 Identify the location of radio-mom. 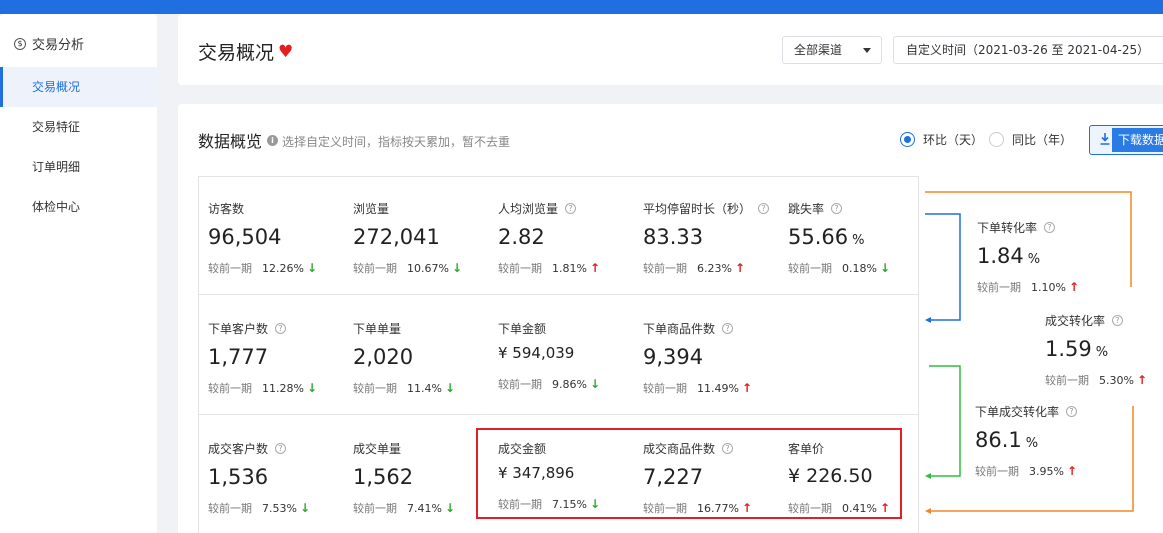
(907, 139).